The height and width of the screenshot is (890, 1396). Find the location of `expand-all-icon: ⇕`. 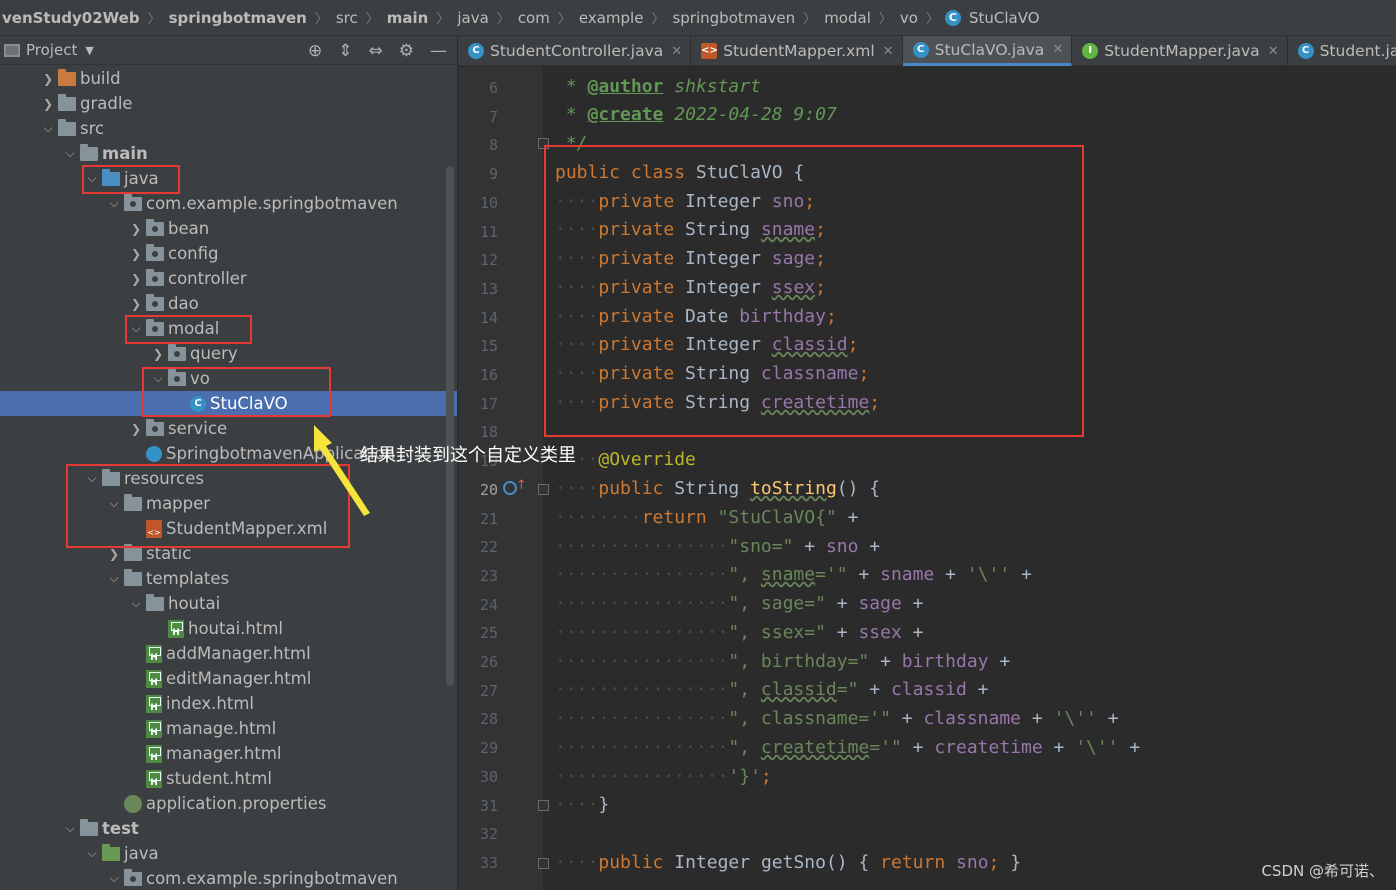

expand-all-icon: ⇕ is located at coordinates (345, 51).